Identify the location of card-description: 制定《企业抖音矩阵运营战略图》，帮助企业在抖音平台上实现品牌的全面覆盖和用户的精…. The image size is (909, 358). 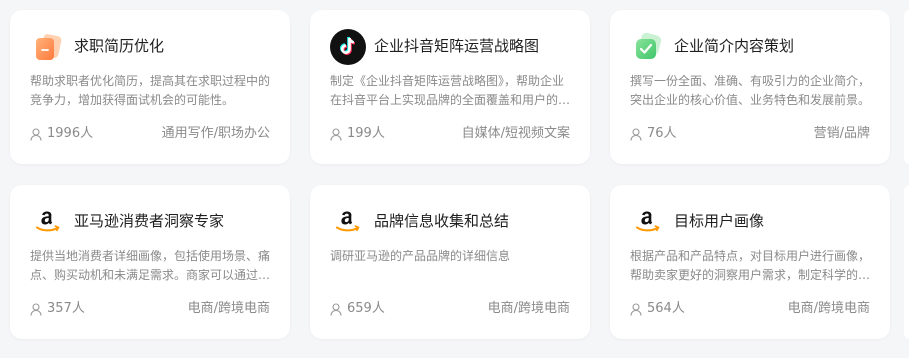
(450, 90).